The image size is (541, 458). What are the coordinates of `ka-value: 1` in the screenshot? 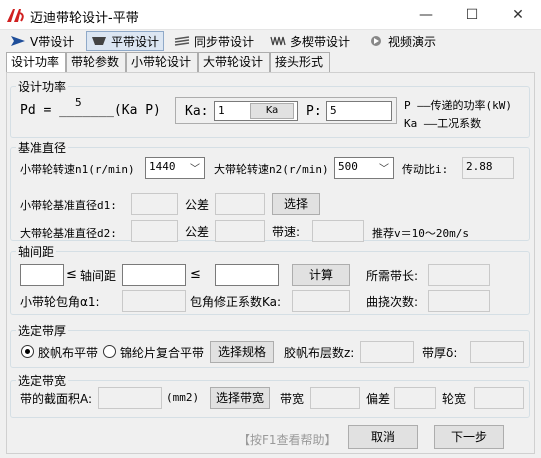 It's located at (221, 110).